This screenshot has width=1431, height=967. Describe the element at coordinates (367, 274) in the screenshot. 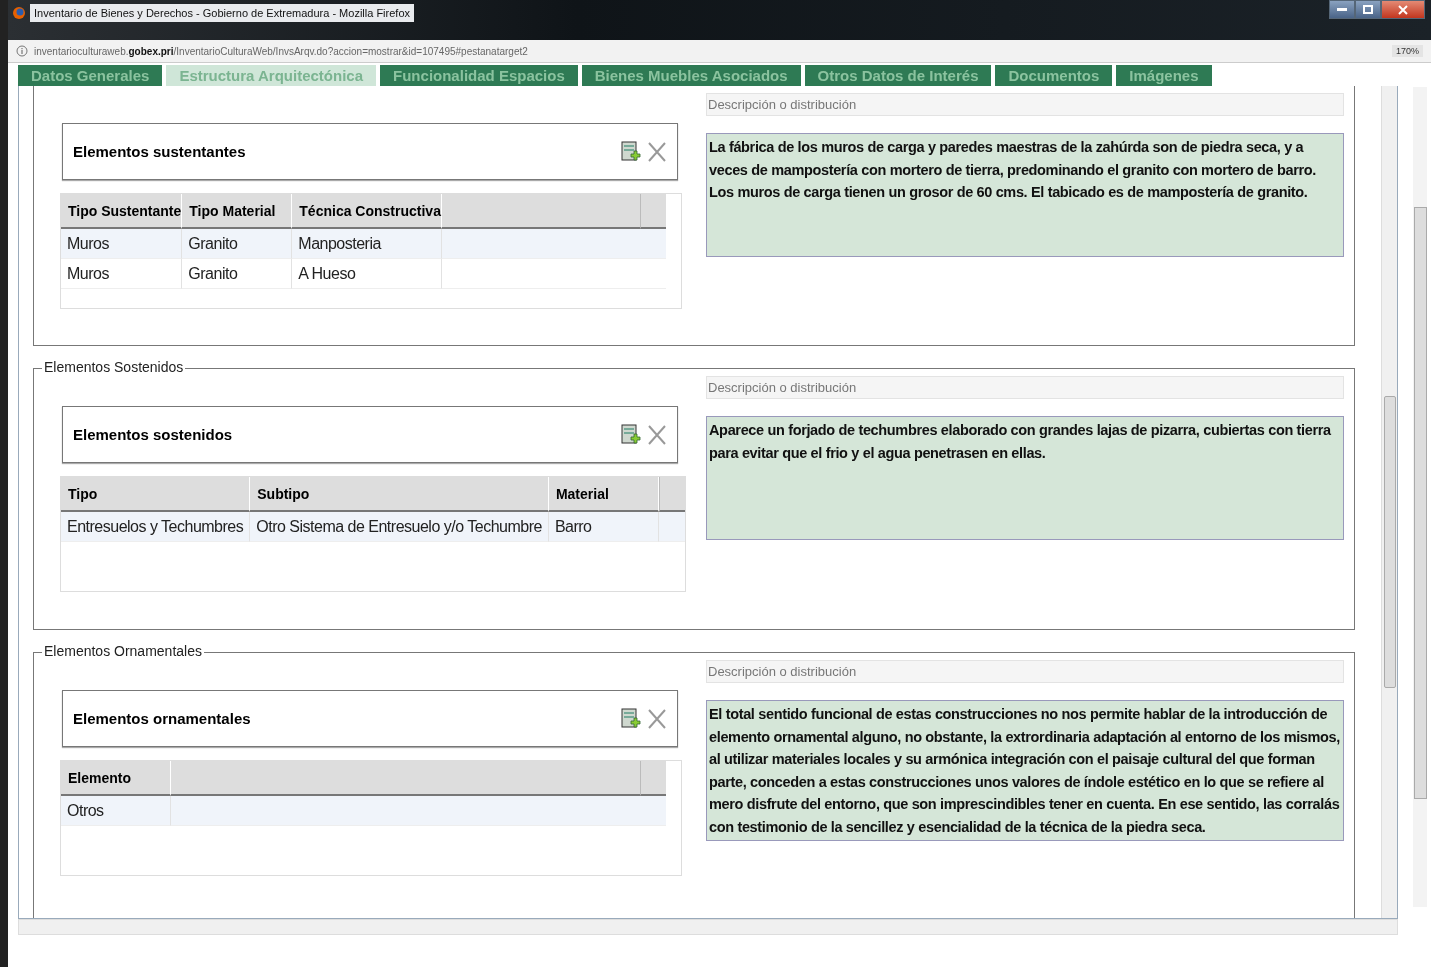

I see `table-cell: A Hueso` at that location.